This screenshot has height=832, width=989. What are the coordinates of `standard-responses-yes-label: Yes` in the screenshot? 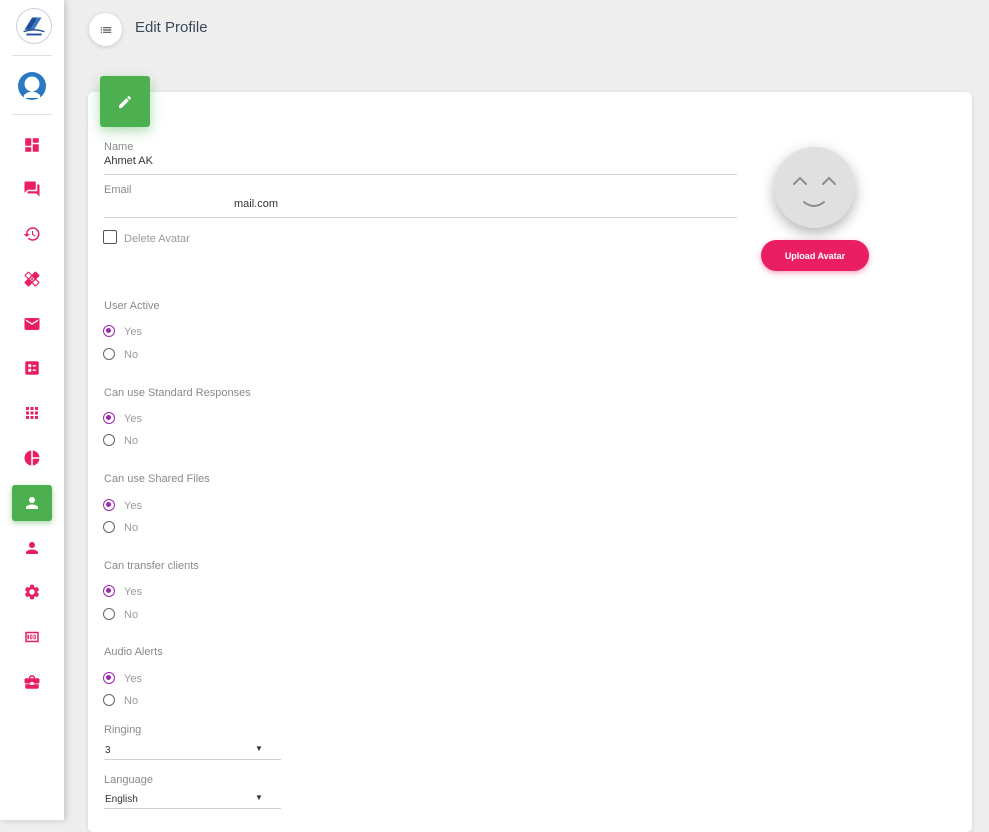 It's located at (133, 419).